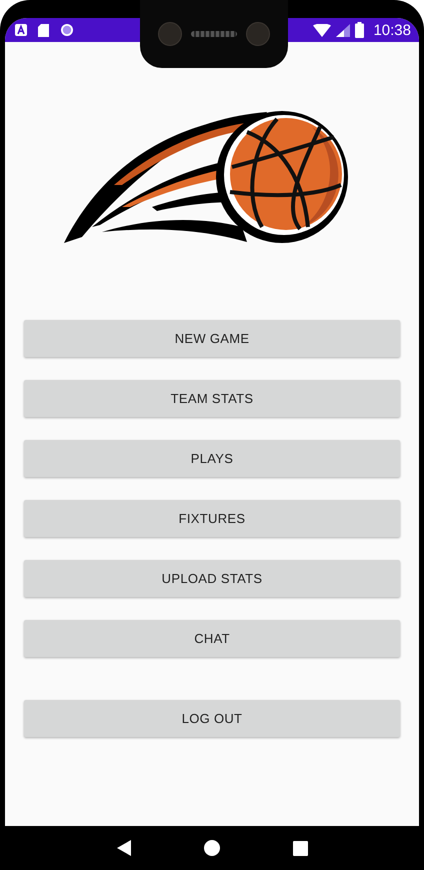  I want to click on sd-card-icon, so click(43, 30).